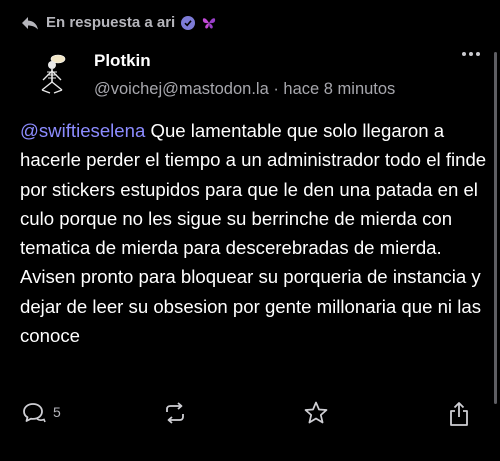 The width and height of the screenshot is (500, 461). I want to click on favorite-star-icon, so click(316, 412).